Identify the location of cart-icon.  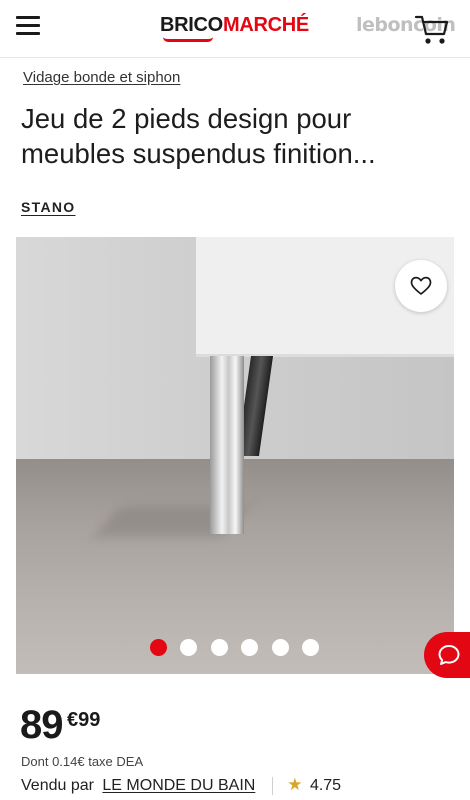
(432, 30).